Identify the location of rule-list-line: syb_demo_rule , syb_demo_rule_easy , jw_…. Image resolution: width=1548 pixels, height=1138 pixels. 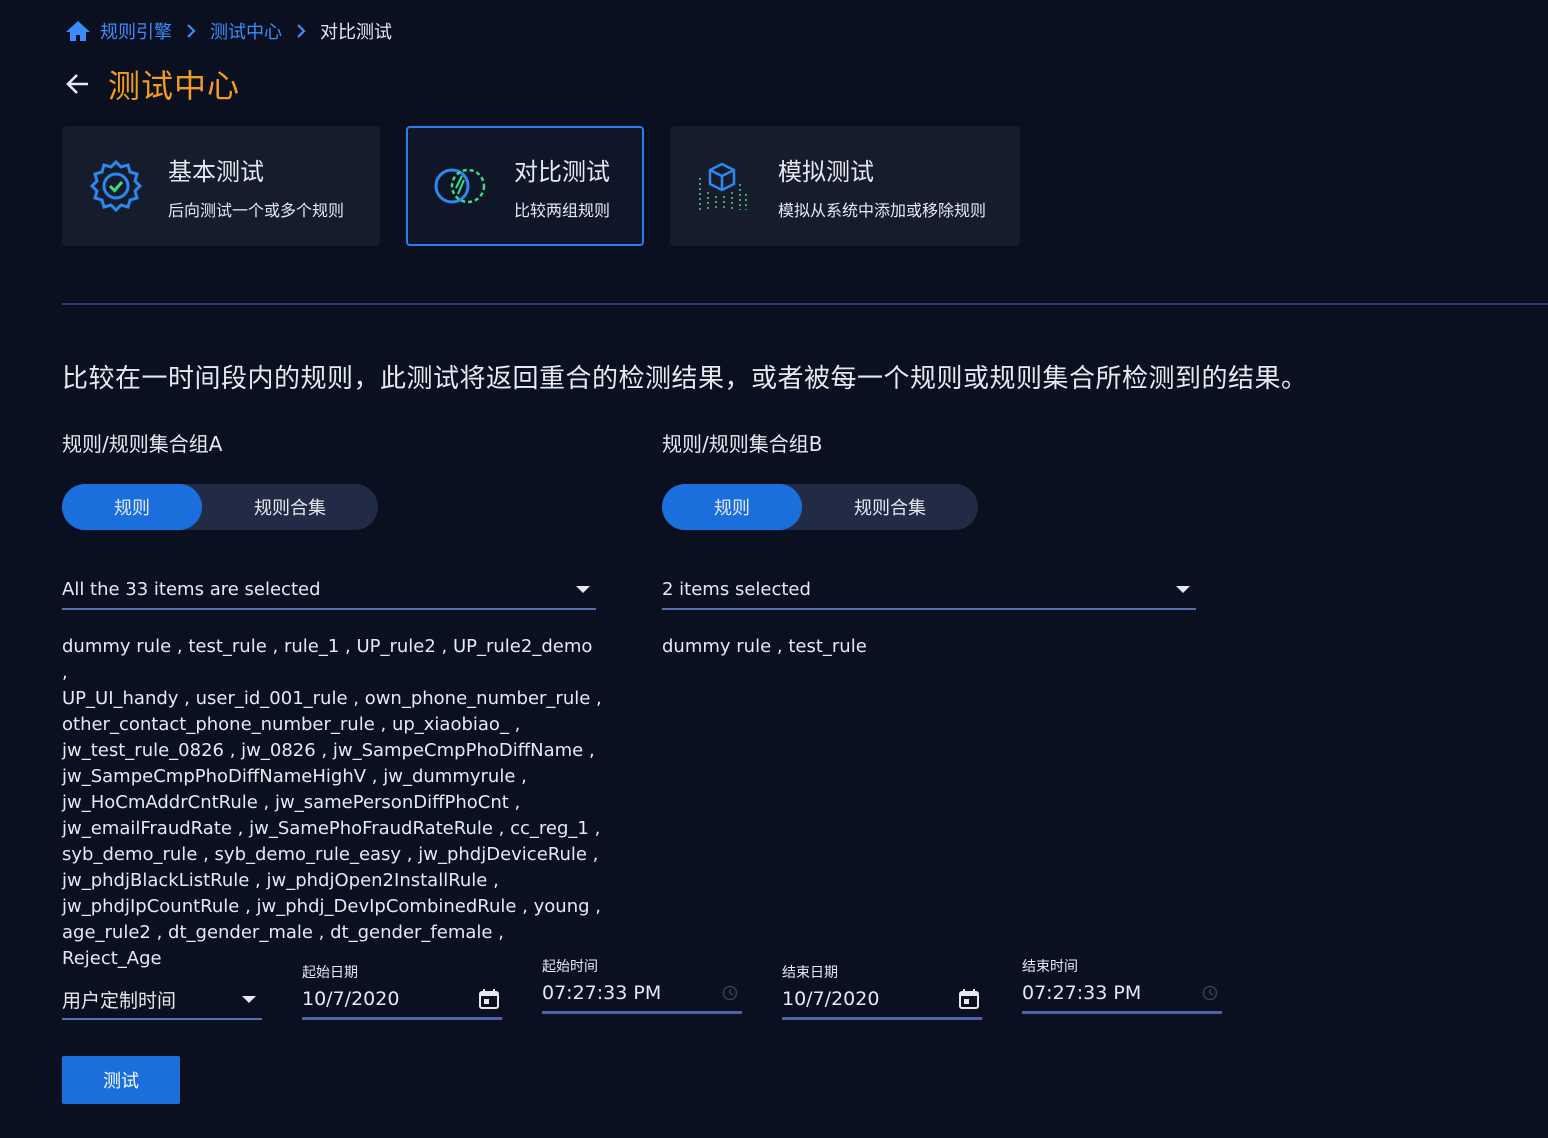
(330, 854).